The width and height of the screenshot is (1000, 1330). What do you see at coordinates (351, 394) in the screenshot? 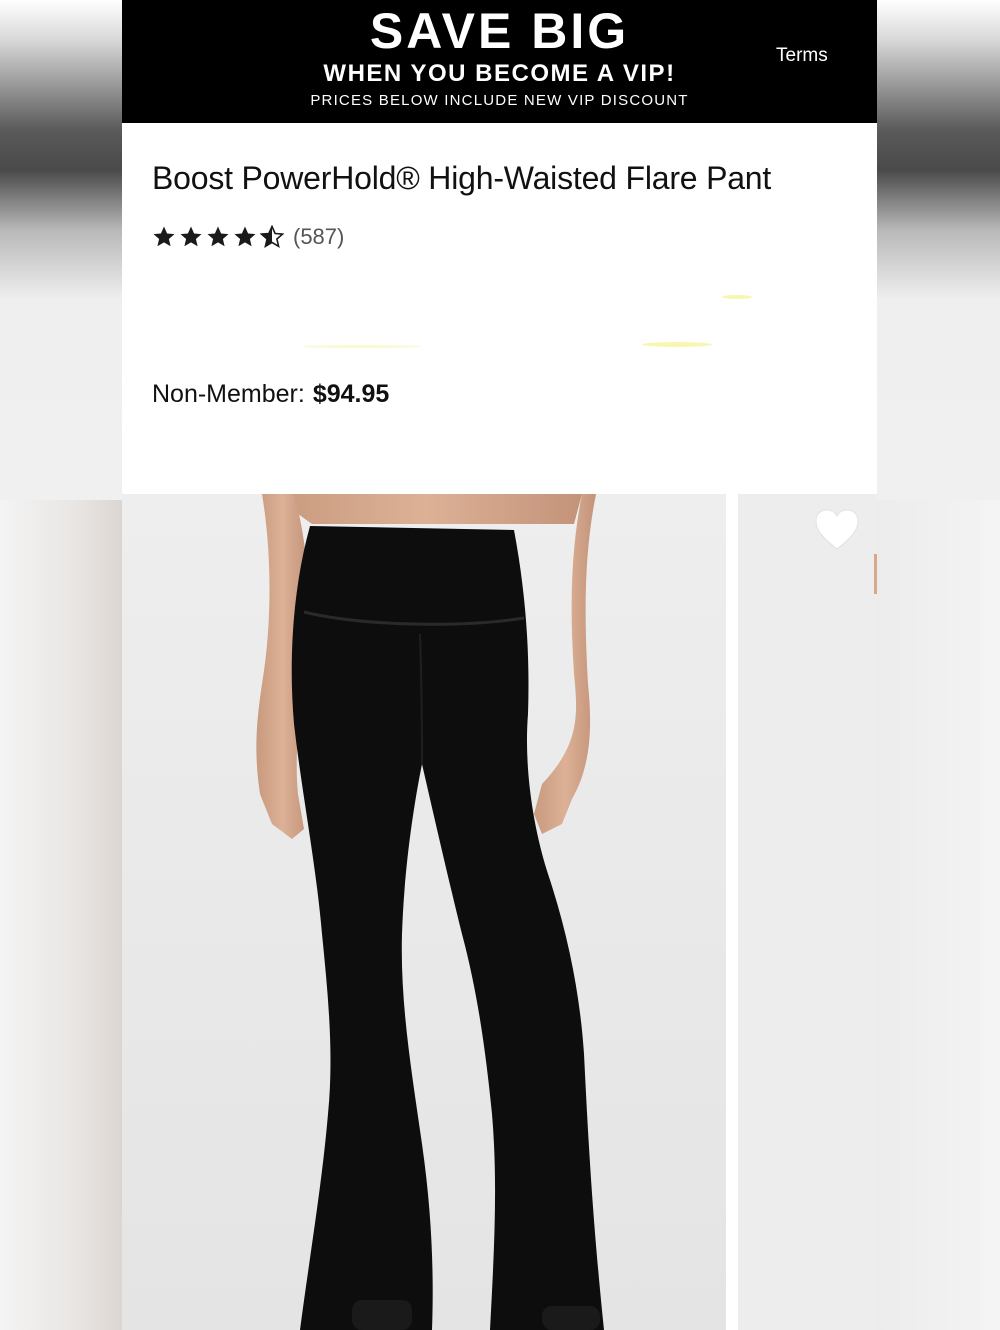
I see `price-value: $94.95` at bounding box center [351, 394].